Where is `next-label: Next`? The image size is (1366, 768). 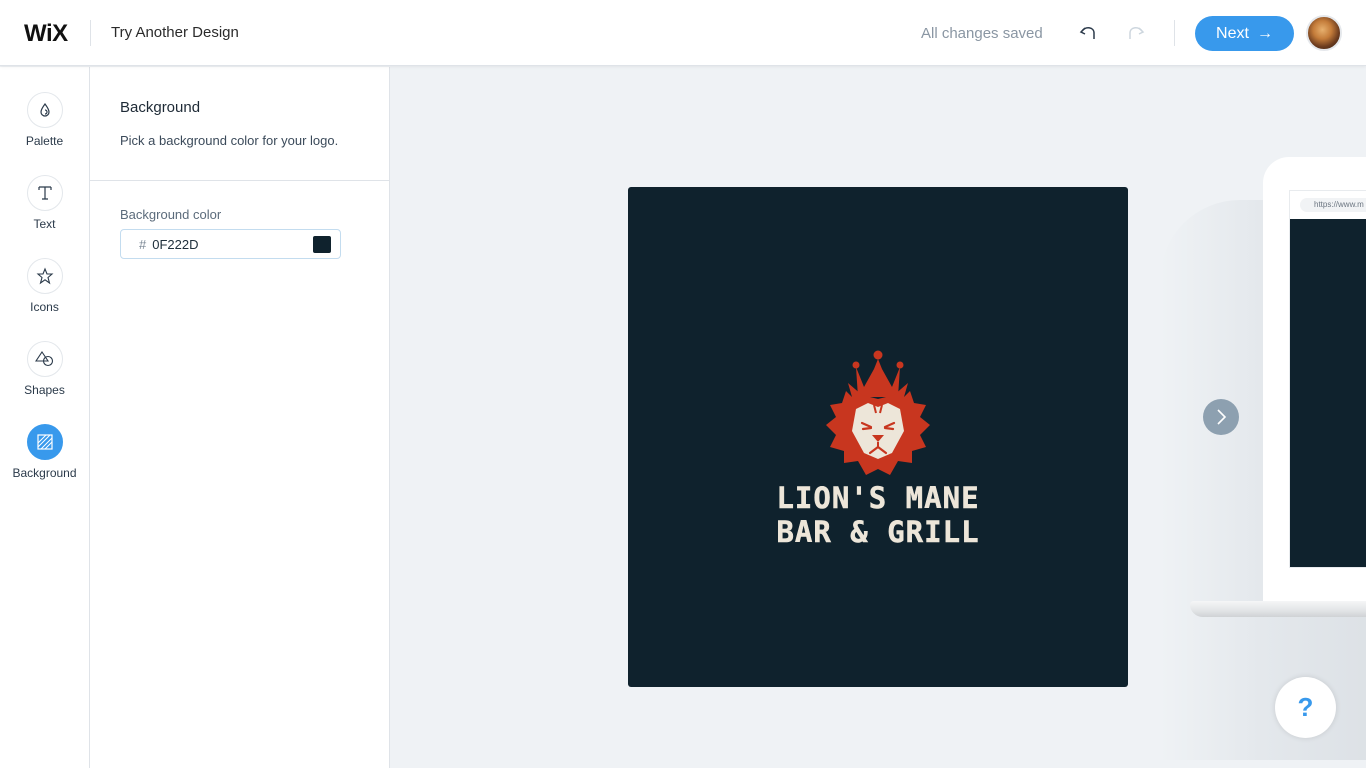 next-label: Next is located at coordinates (1232, 33).